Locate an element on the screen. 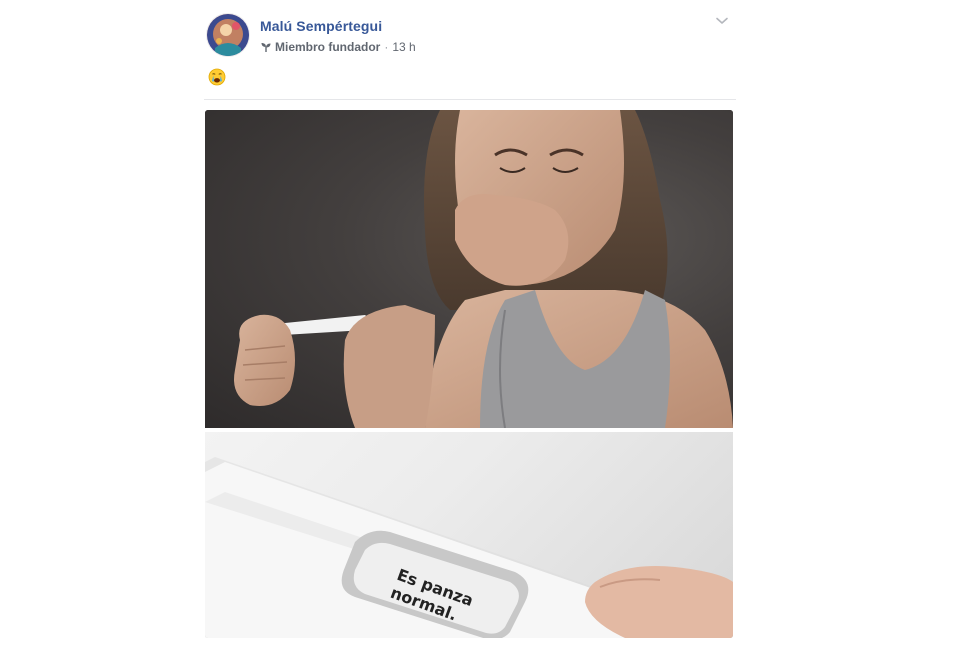  avatar-image is located at coordinates (228, 35).